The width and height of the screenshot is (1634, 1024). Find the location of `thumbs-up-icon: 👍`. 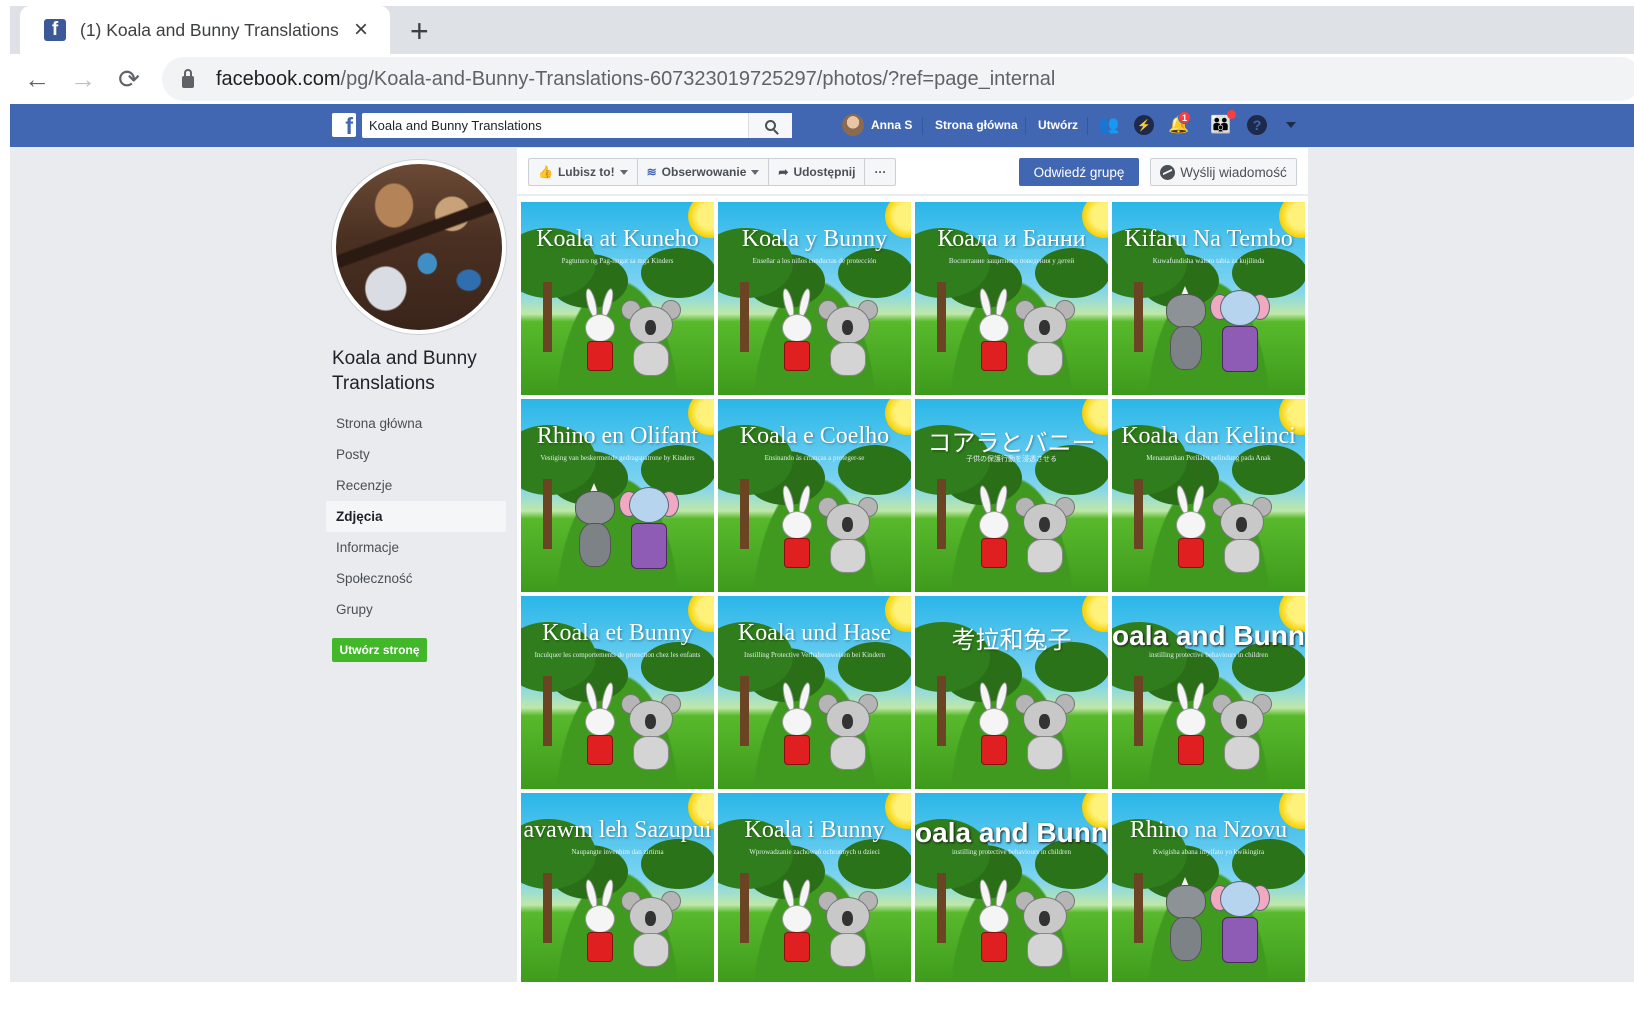

thumbs-up-icon: 👍 is located at coordinates (545, 172).